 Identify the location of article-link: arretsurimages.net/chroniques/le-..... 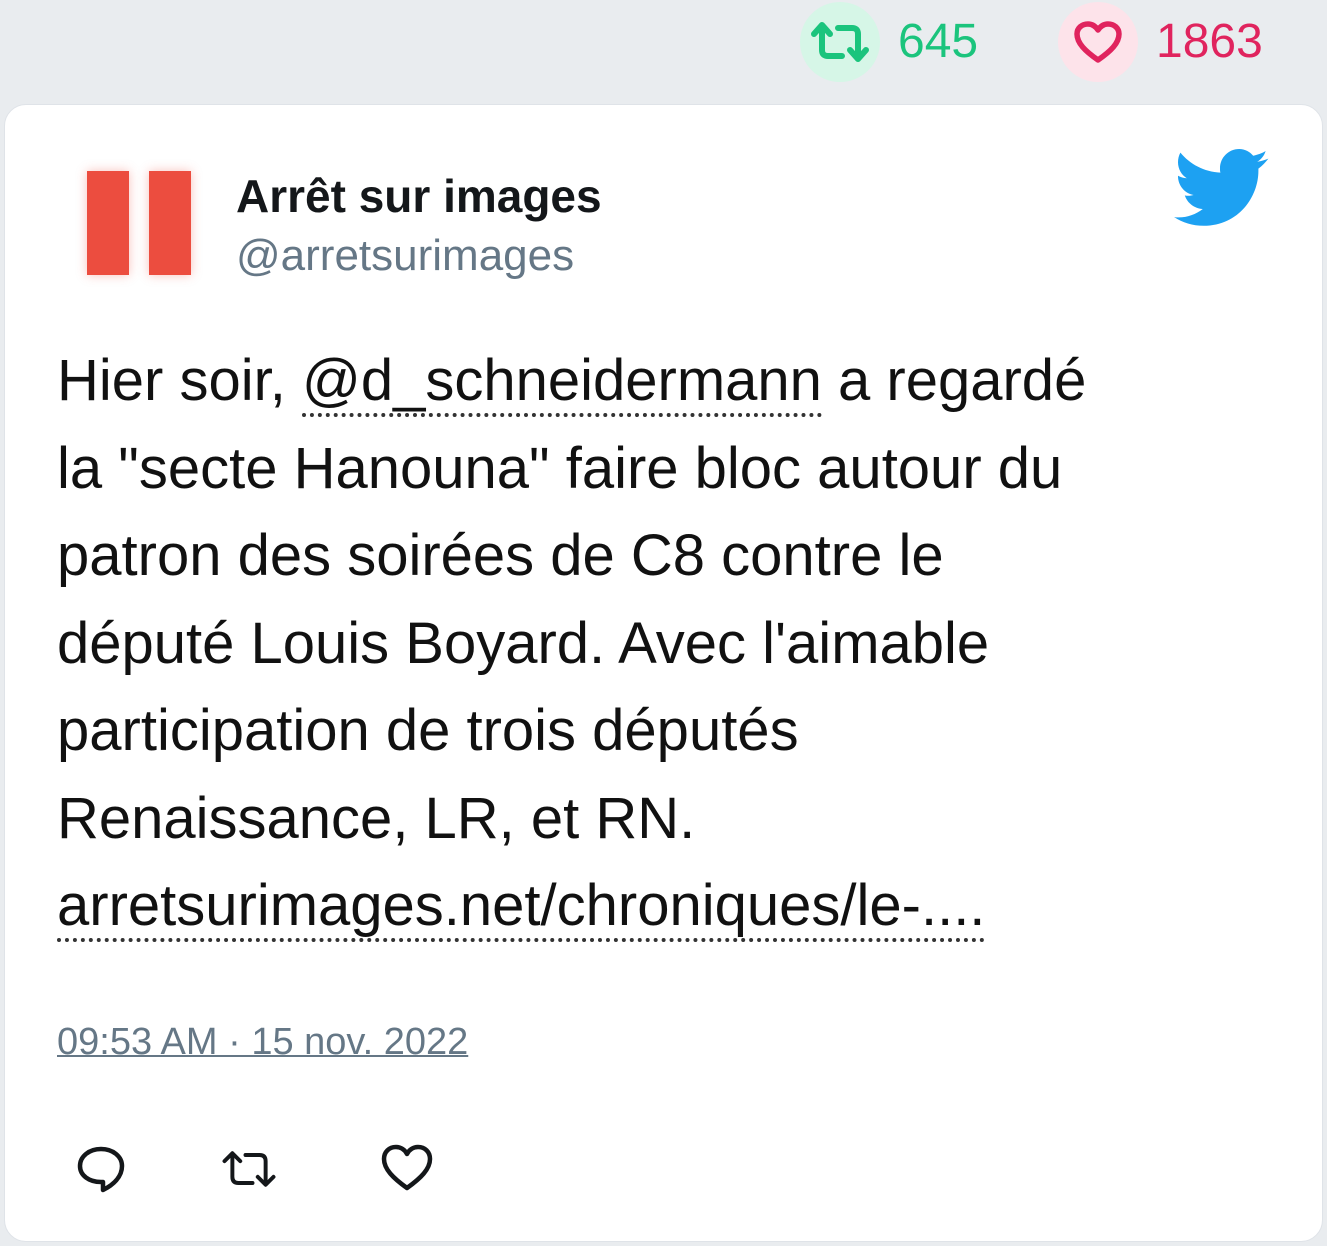
(521, 907).